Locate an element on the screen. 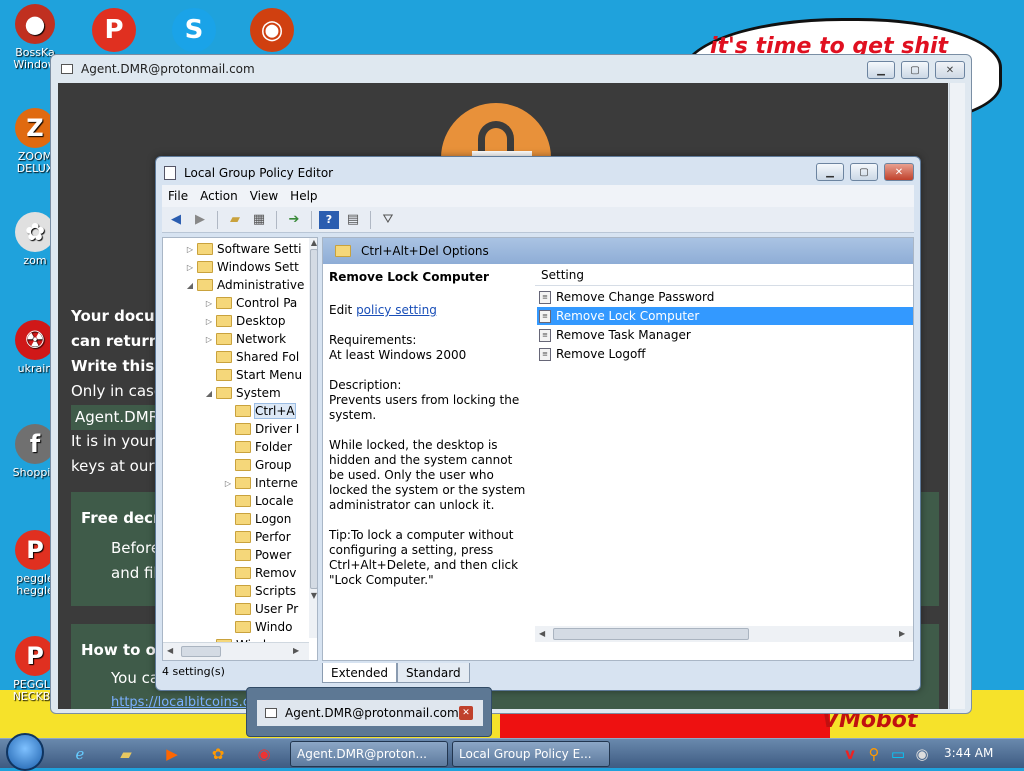 This screenshot has height=771, width=1024. edit-policy-link: policy setting is located at coordinates (396, 310).